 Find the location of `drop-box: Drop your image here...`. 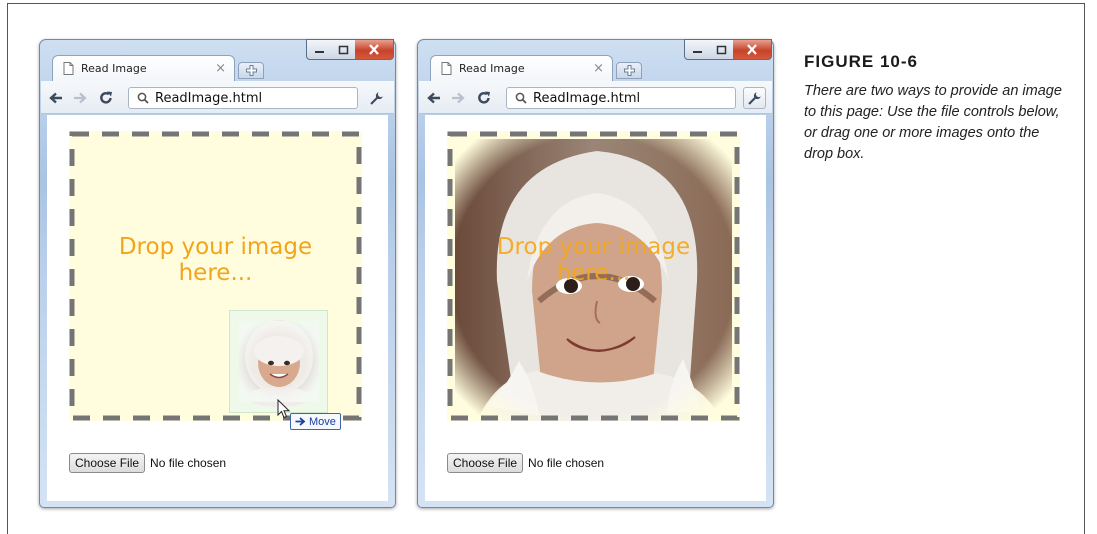

drop-box: Drop your image here... is located at coordinates (593, 276).